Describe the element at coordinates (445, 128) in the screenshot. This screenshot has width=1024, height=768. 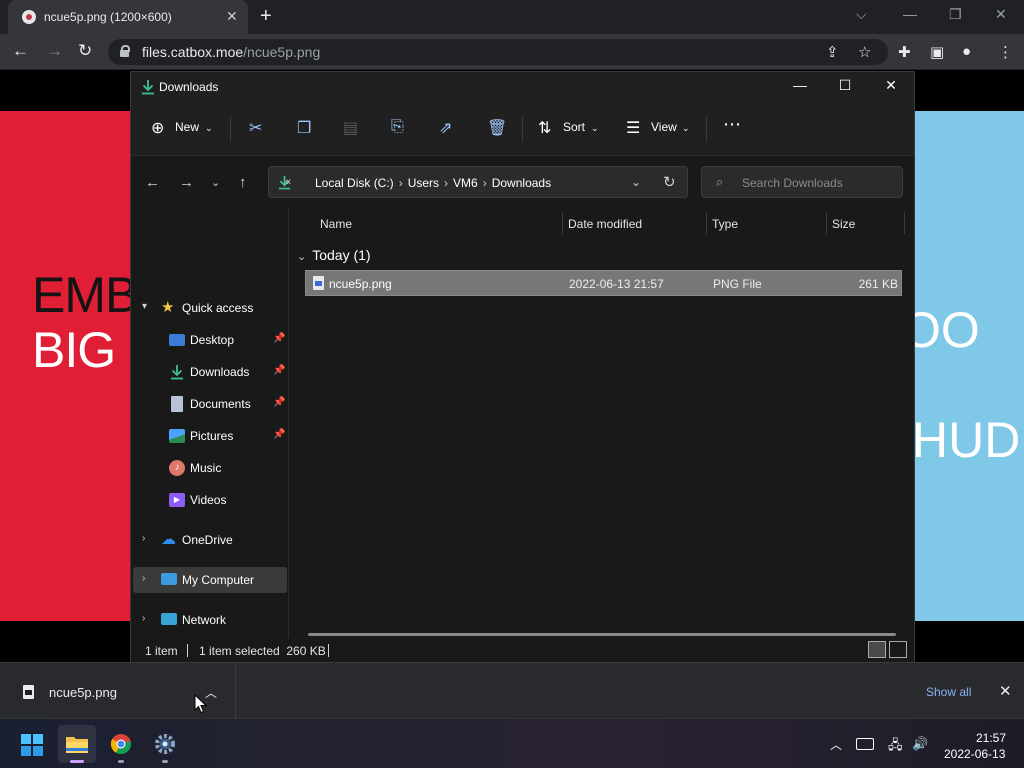
I see `share-icon: ⇗` at that location.